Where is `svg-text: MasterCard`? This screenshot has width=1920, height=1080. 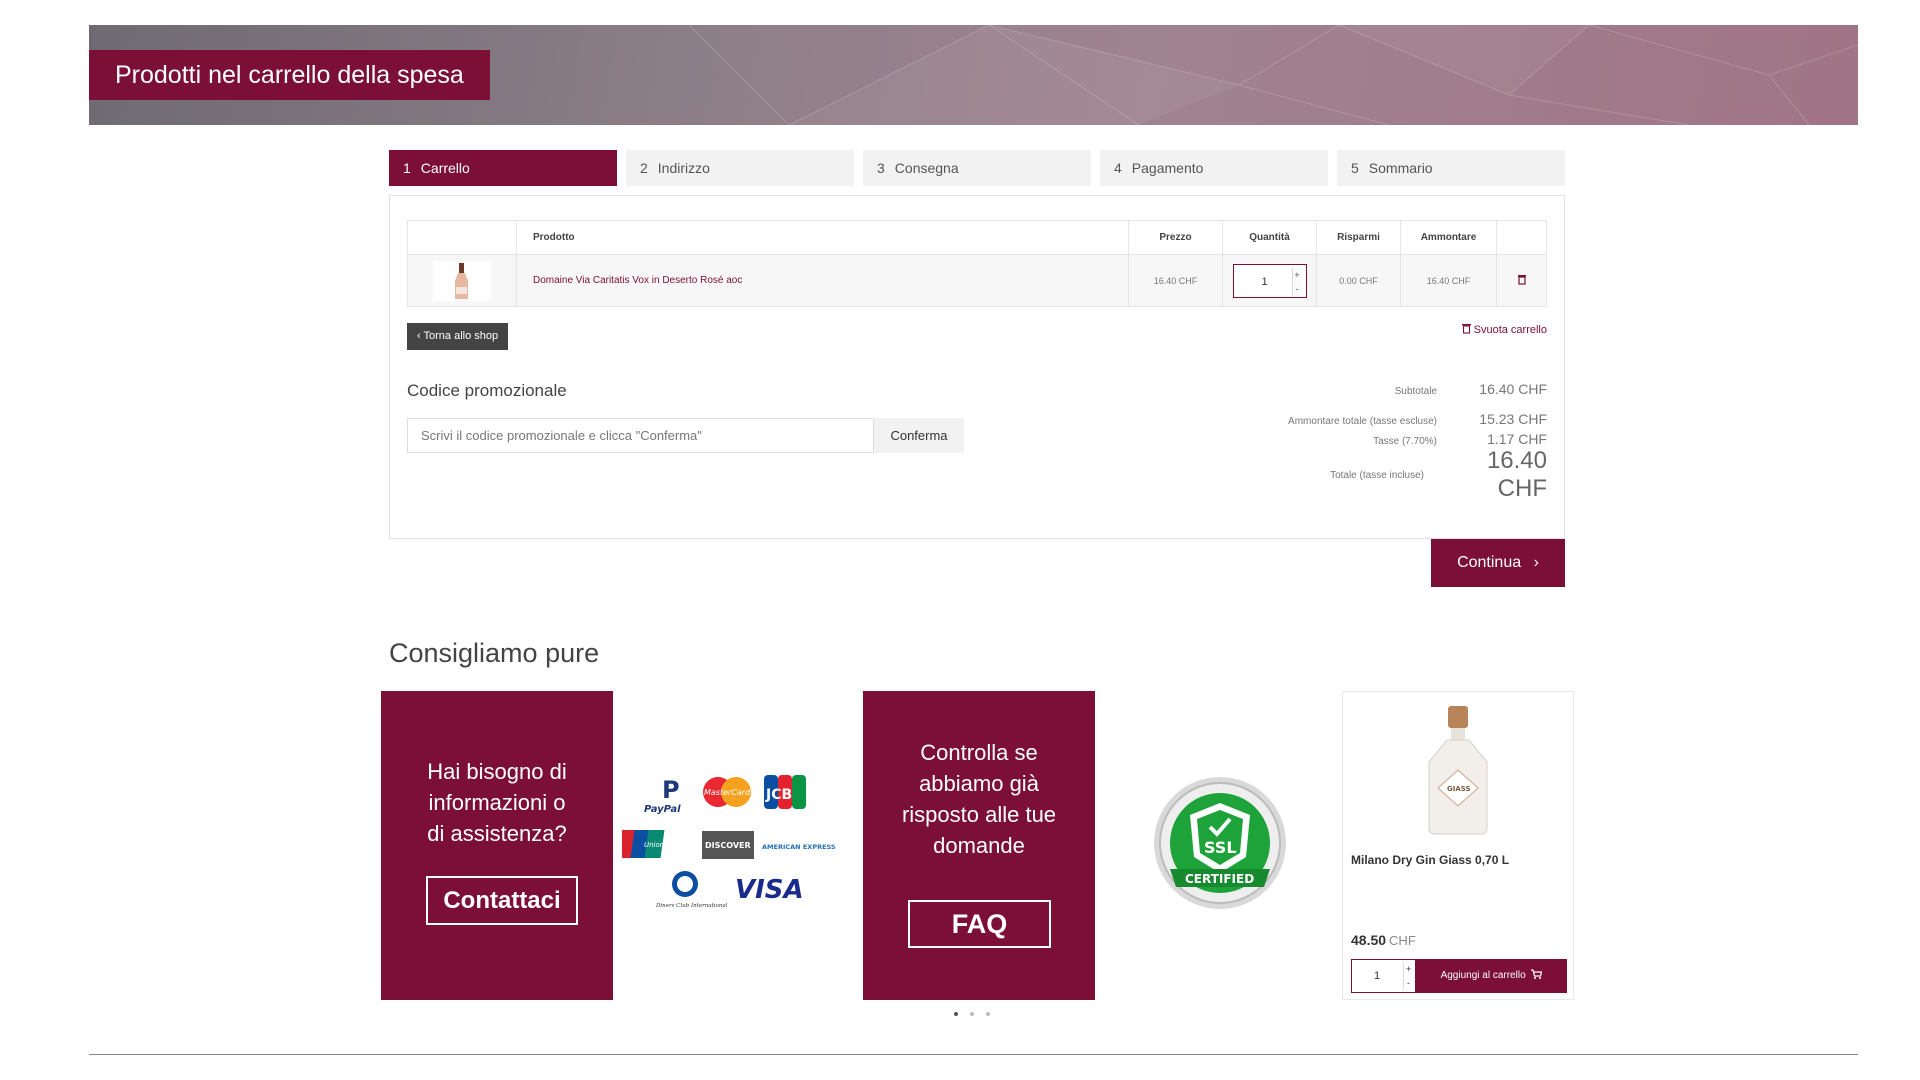 svg-text: MasterCard is located at coordinates (727, 792).